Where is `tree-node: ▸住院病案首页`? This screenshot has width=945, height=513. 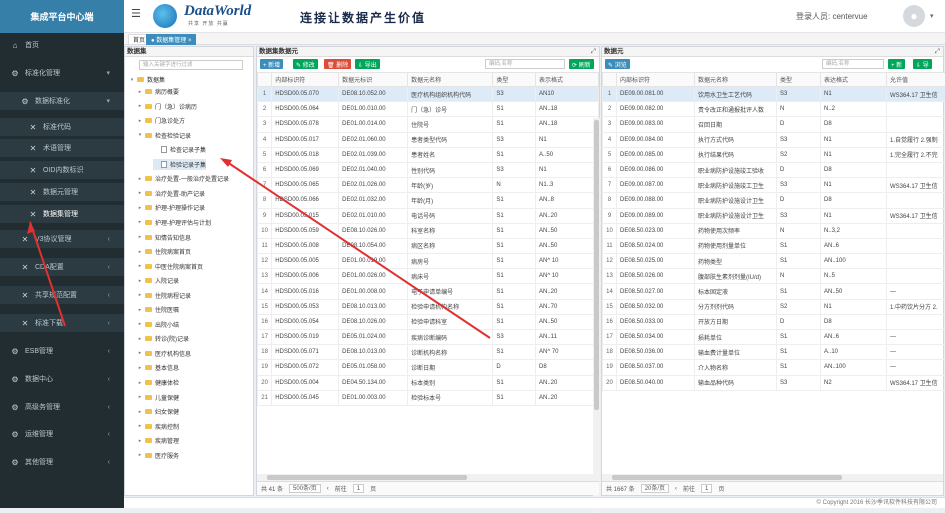 tree-node: ▸住院病案首页 is located at coordinates (164, 251).